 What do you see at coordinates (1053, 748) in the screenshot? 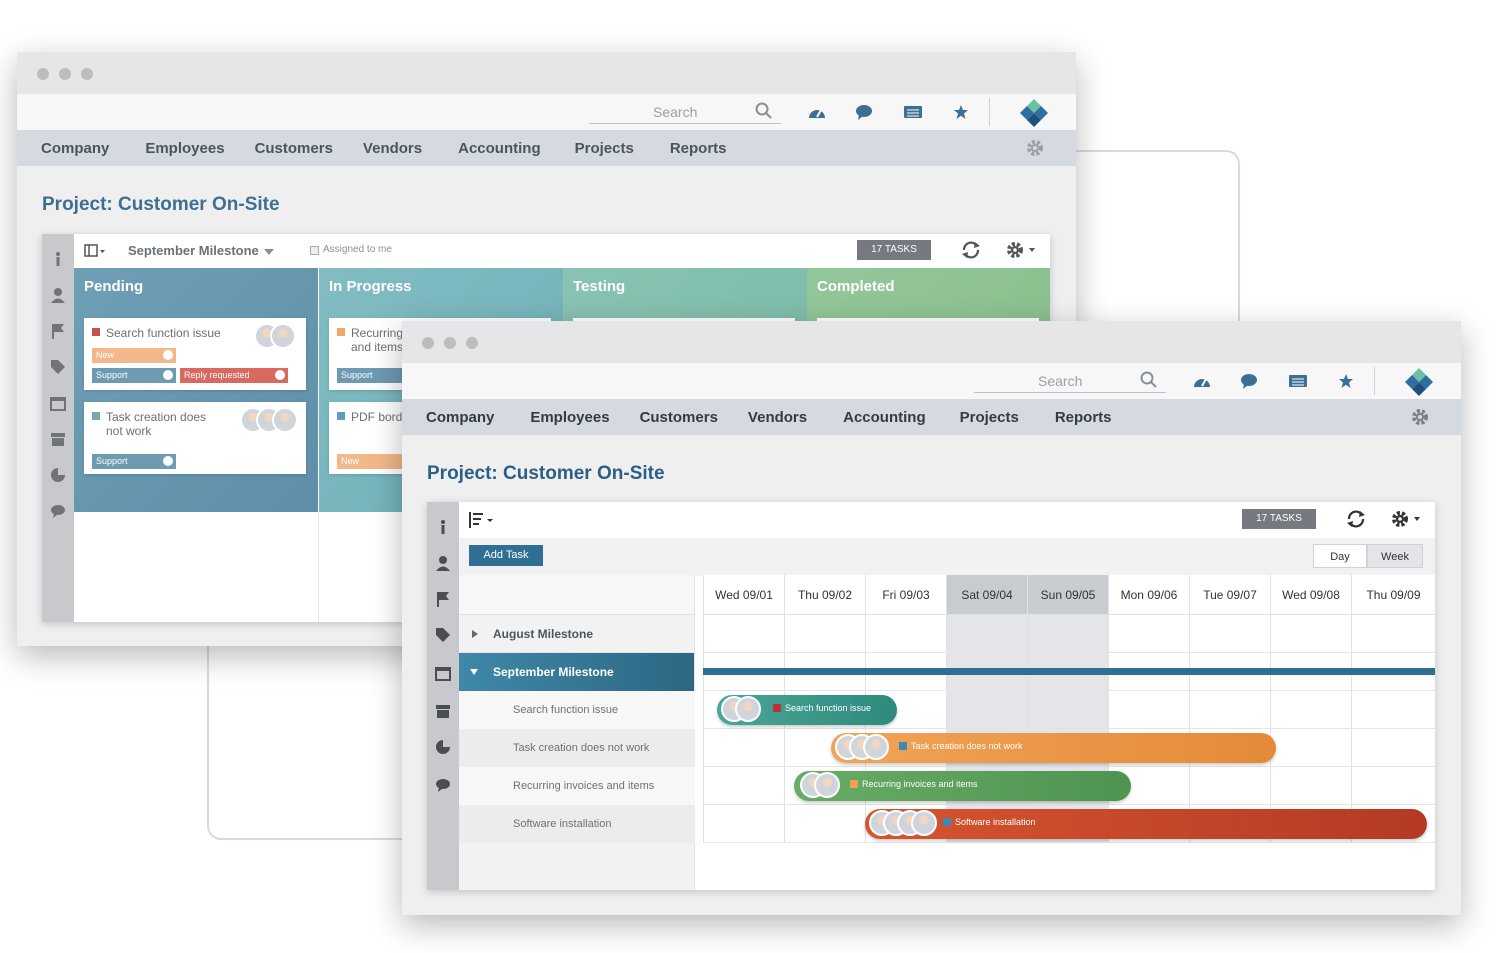
I see `gantt-bar-task: Task creation does not work` at bounding box center [1053, 748].